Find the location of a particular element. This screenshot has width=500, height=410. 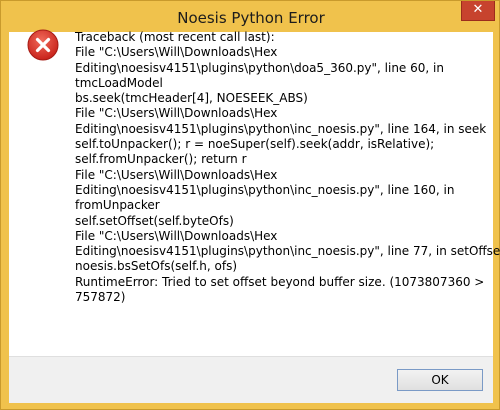

message-line: self.fromUnpacker(); return r is located at coordinates (161, 159).